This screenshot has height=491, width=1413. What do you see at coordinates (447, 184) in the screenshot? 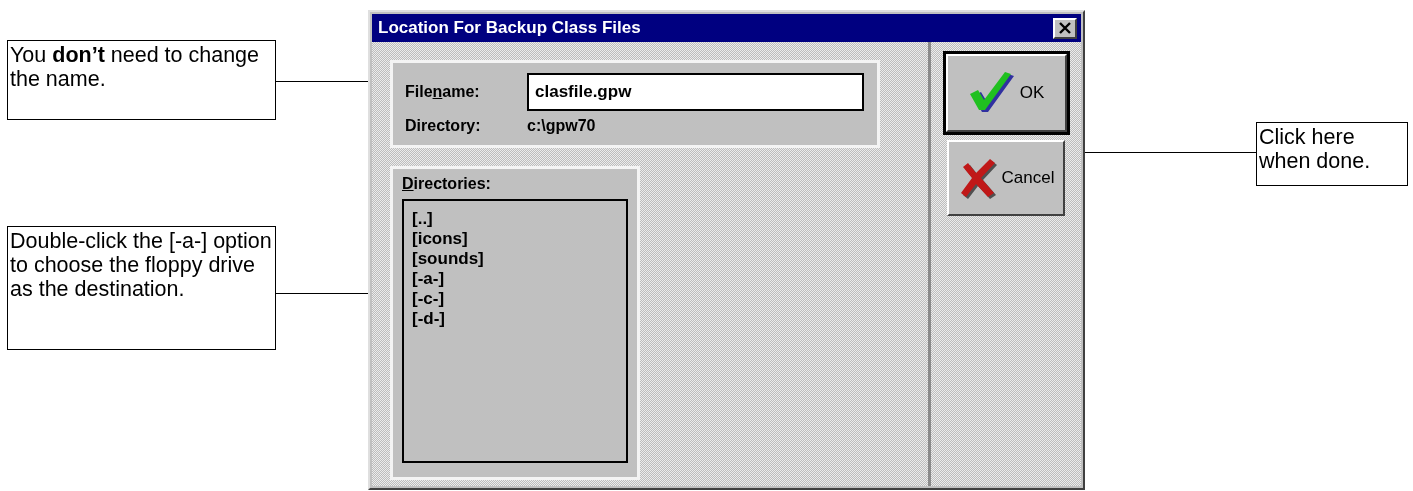
I see `directories-label: Directories:` at bounding box center [447, 184].